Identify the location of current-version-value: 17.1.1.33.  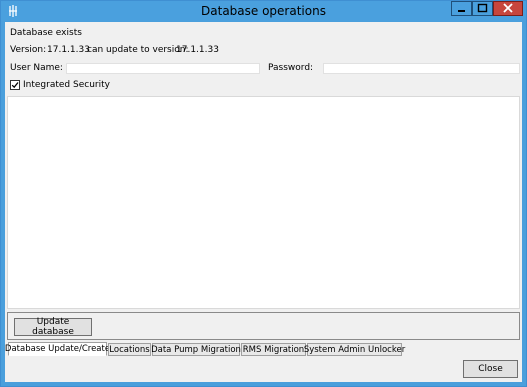
(68, 50).